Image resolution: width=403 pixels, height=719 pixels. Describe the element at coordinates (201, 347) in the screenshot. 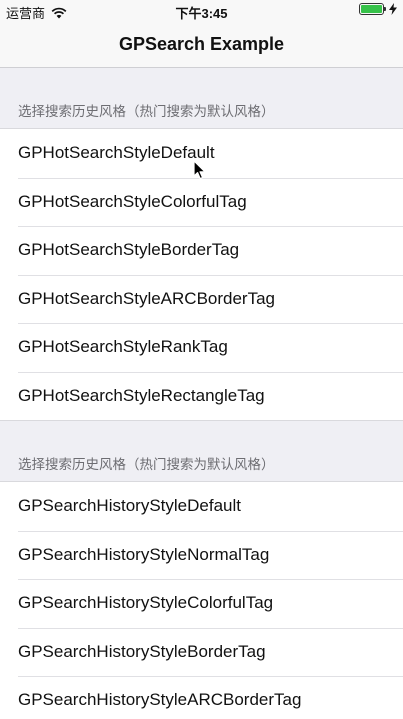

I see `row-hot-search-style-rank-tag: GPHotSearchStyleRankTag` at that location.